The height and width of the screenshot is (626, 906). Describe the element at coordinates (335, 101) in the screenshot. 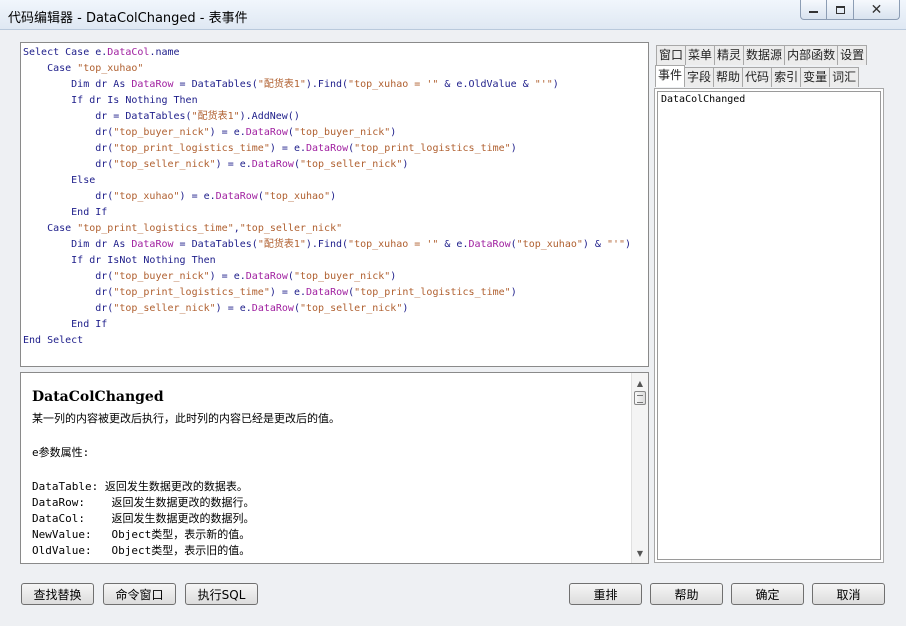

I see `code-line: If dr Is Nothing Then` at that location.